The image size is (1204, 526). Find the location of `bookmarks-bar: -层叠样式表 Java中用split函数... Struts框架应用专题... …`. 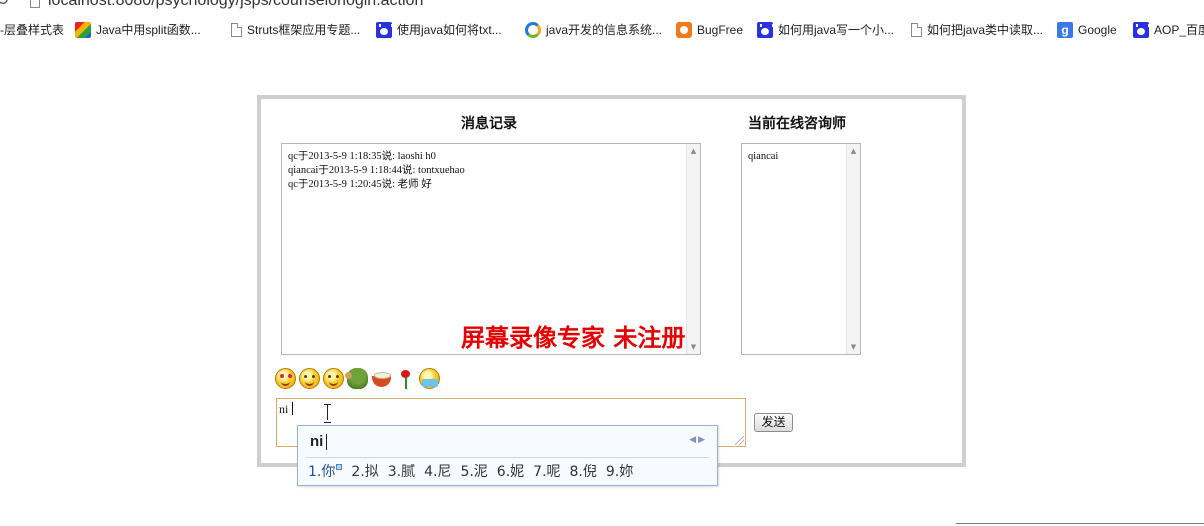

bookmarks-bar: -层叠样式表 Java中用split函数... Struts框架应用专题... … is located at coordinates (602, 30).